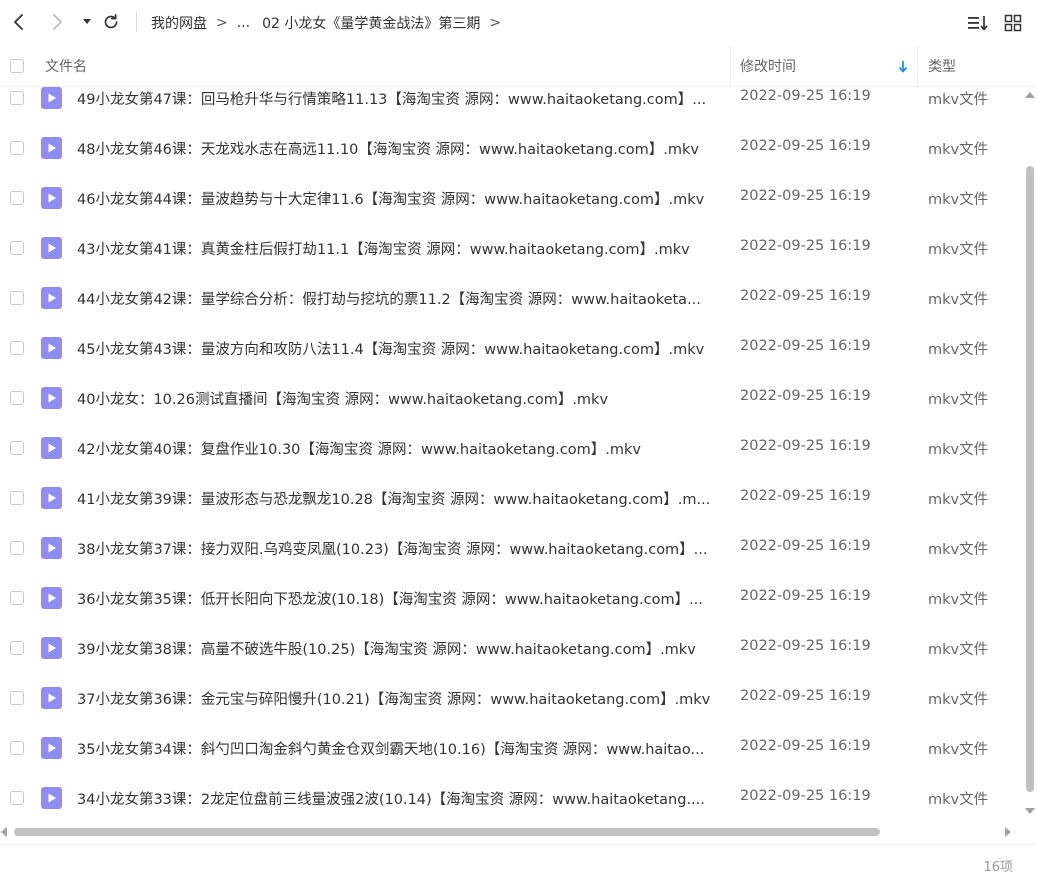  I want to click on chevron-left-icon, so click(18, 22).